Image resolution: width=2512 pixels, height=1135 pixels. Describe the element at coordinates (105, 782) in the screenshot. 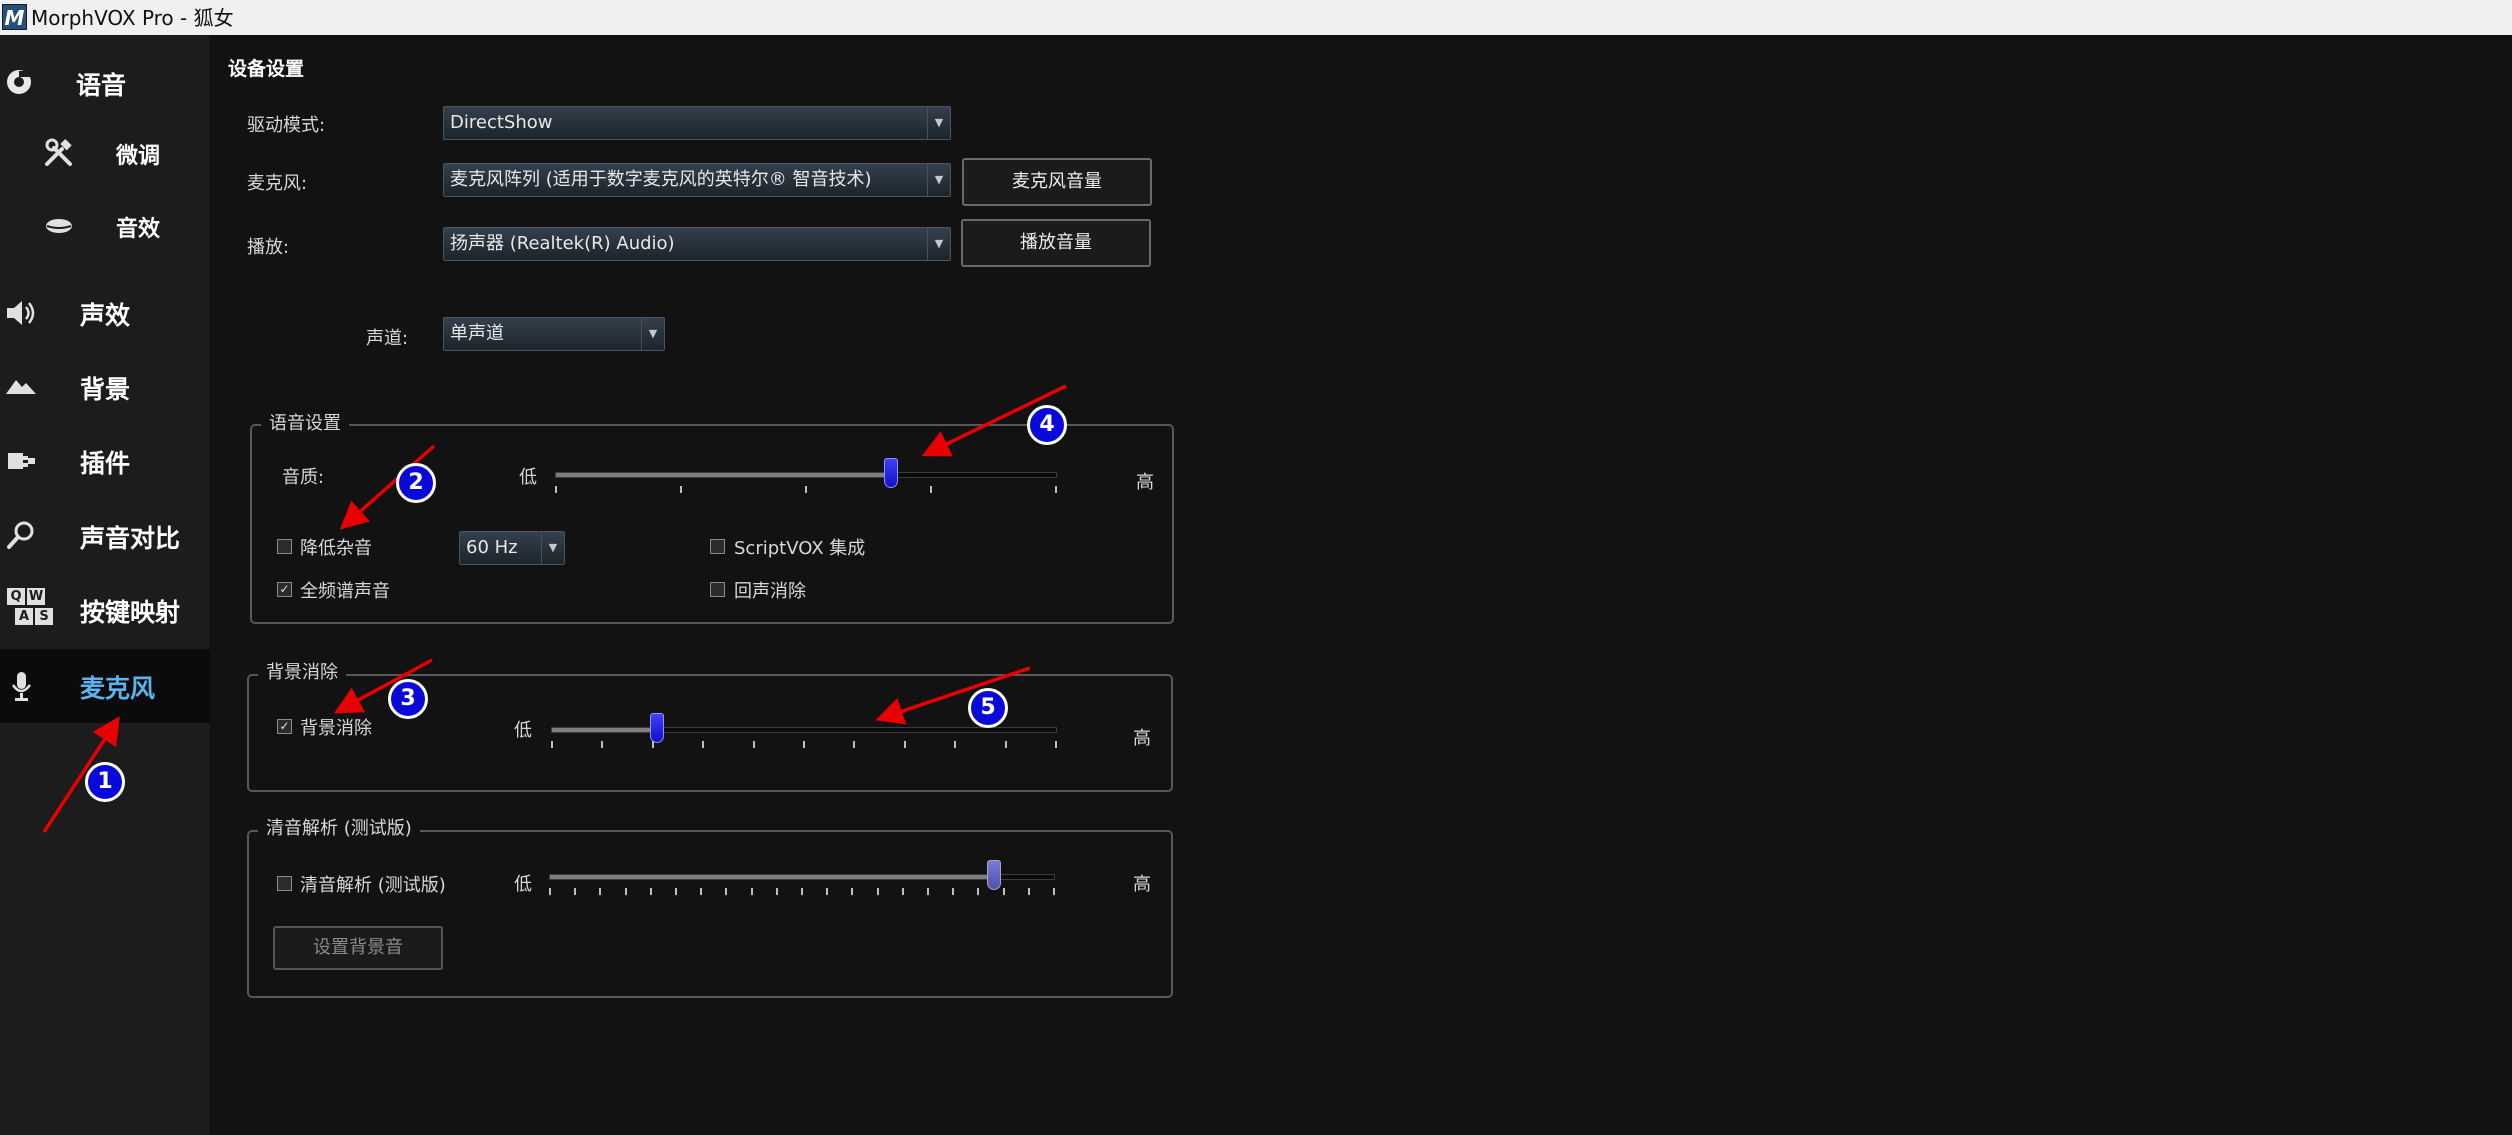

I see `annotation-badge: 1` at that location.